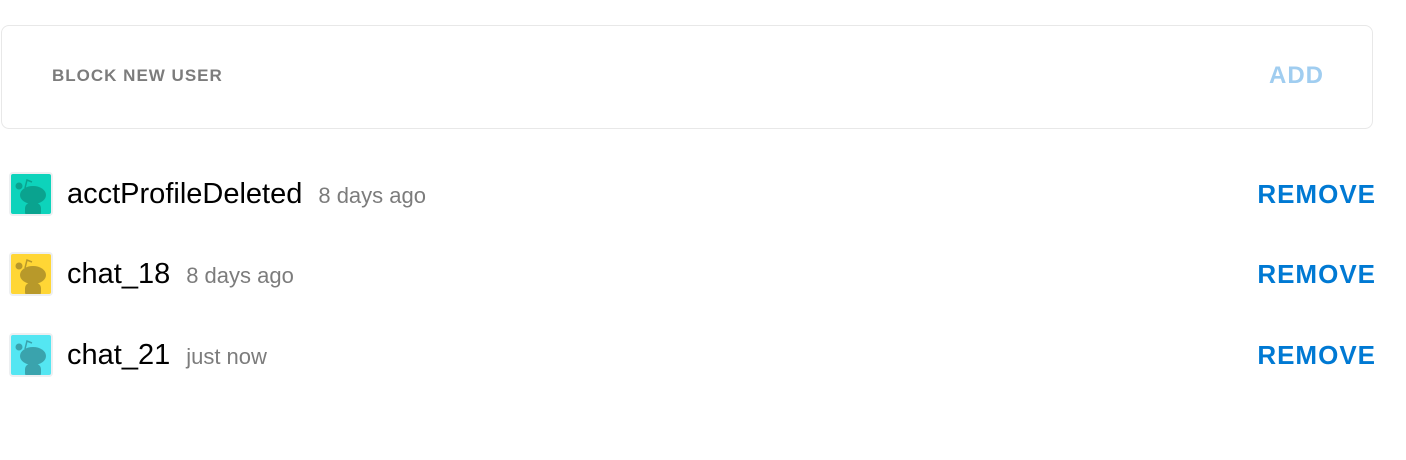  I want to click on username: chat_18, so click(118, 274).